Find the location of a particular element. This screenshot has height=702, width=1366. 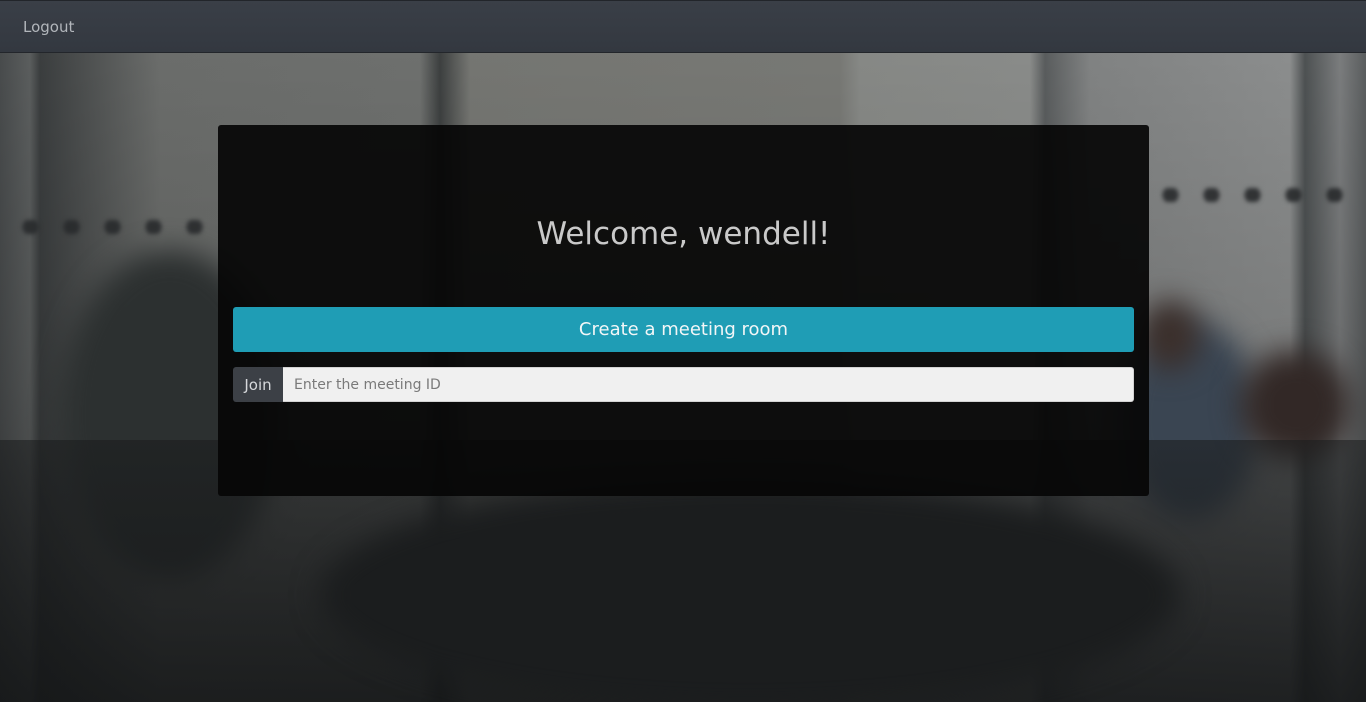

create-meeting-room-button: Create a meeting room is located at coordinates (683, 329).